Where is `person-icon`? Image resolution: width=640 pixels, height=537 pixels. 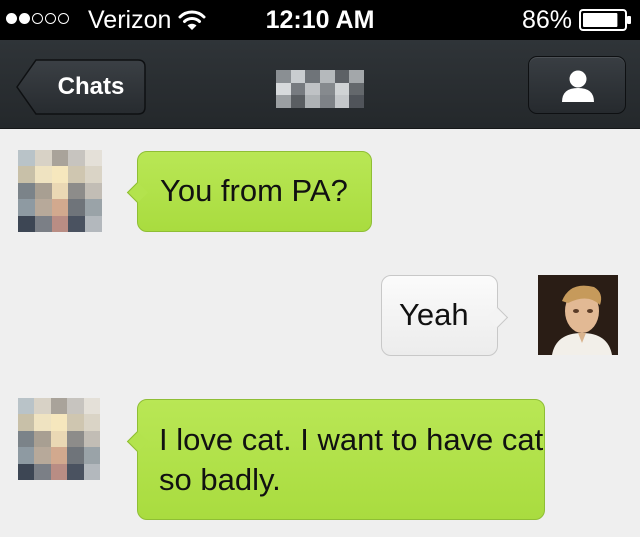
person-icon is located at coordinates (578, 86).